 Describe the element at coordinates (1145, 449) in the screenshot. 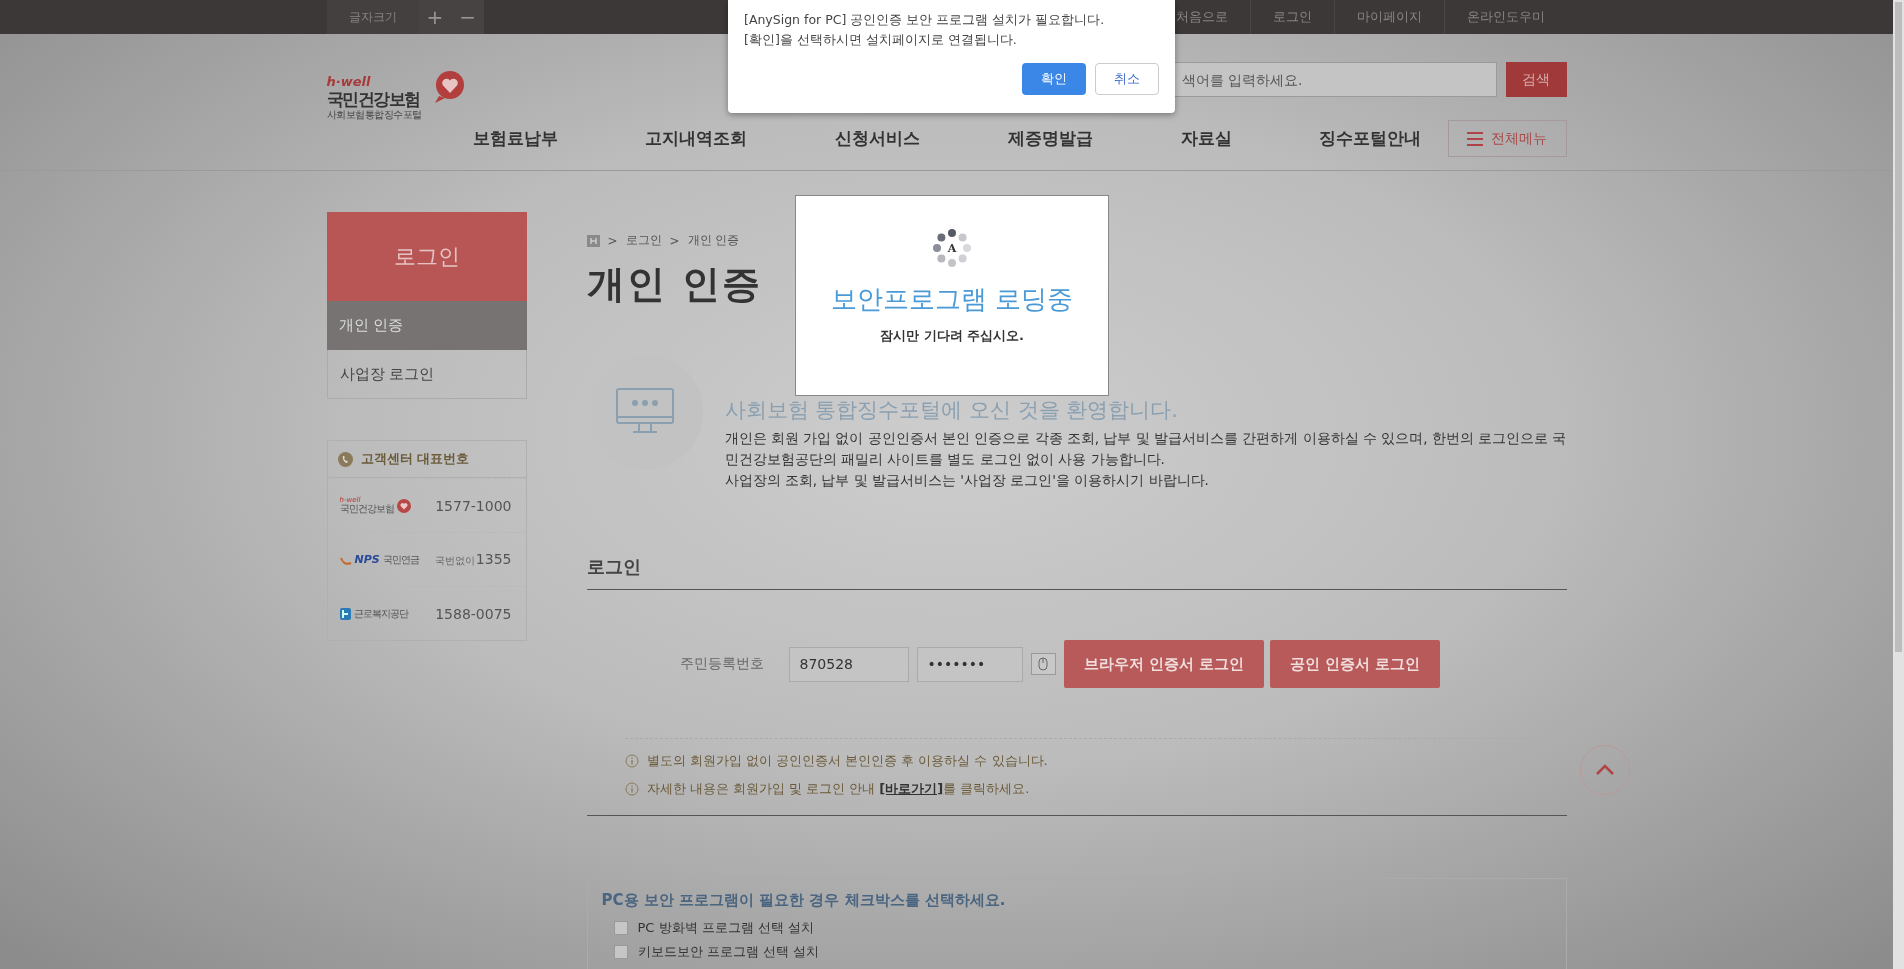

I see `intro-paragraph: 개인은 회원 가입 없이 공인인증서 본인 인증으로 각종 조회, 납부 및 발급서비스를 간편하게 이용하실 수 있으며, 한번의 로그인으로 국민건강보험공단의 패밀리 사이트를 별도 로그인 없이 사용 가능합니다.` at that location.